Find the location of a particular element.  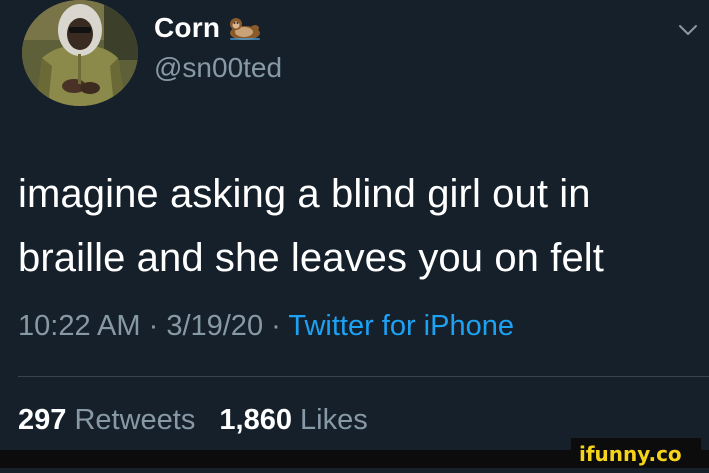

retweets-count: 297 is located at coordinates (42, 420).